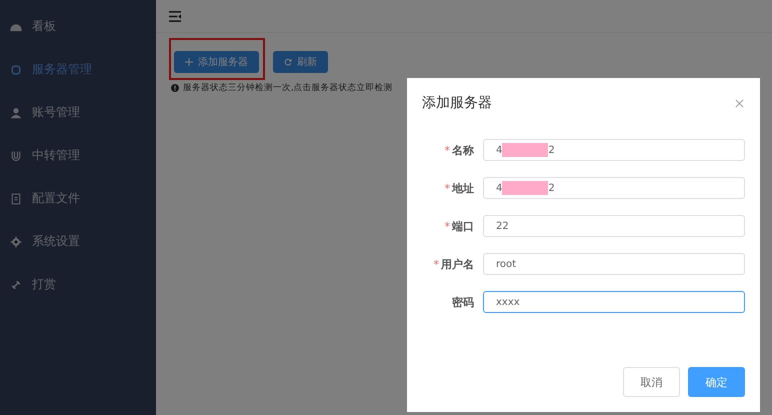  Describe the element at coordinates (614, 302) in the screenshot. I see `input-field: xxxx` at that location.